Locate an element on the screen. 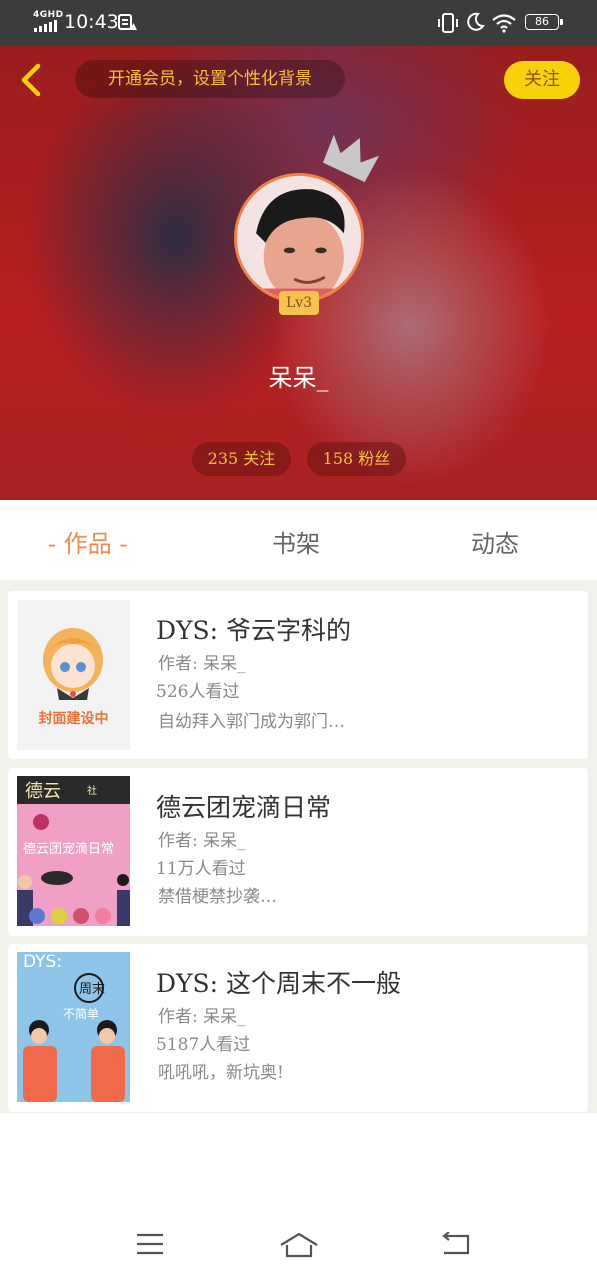 The width and height of the screenshot is (597, 1280). wifi-icon is located at coordinates (504, 23).